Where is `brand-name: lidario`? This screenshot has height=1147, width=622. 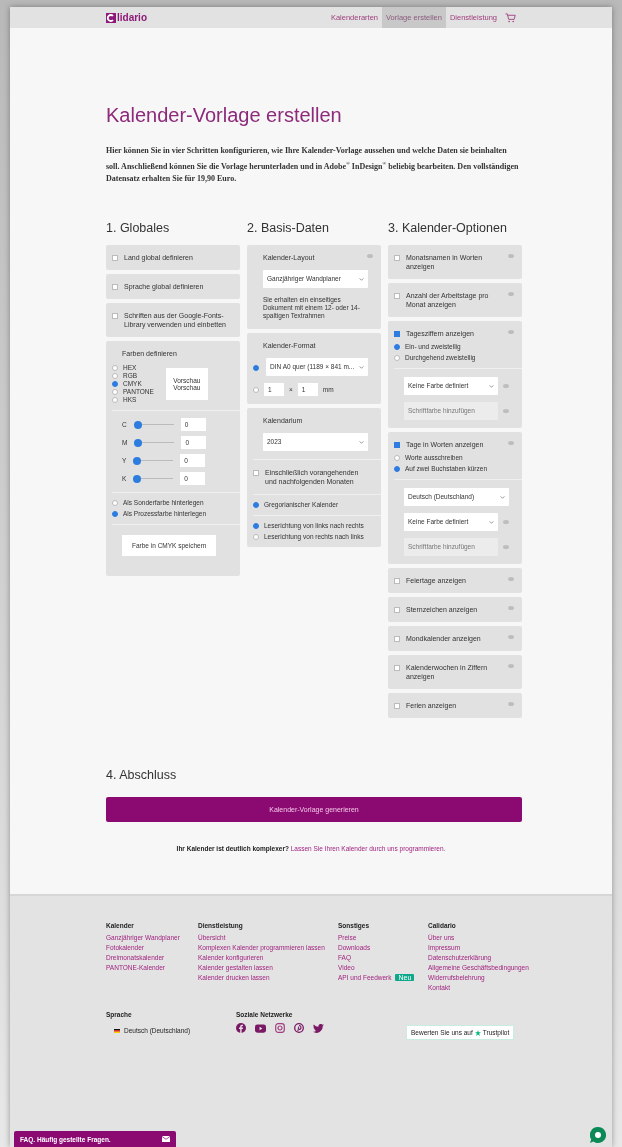 brand-name: lidario is located at coordinates (132, 17).